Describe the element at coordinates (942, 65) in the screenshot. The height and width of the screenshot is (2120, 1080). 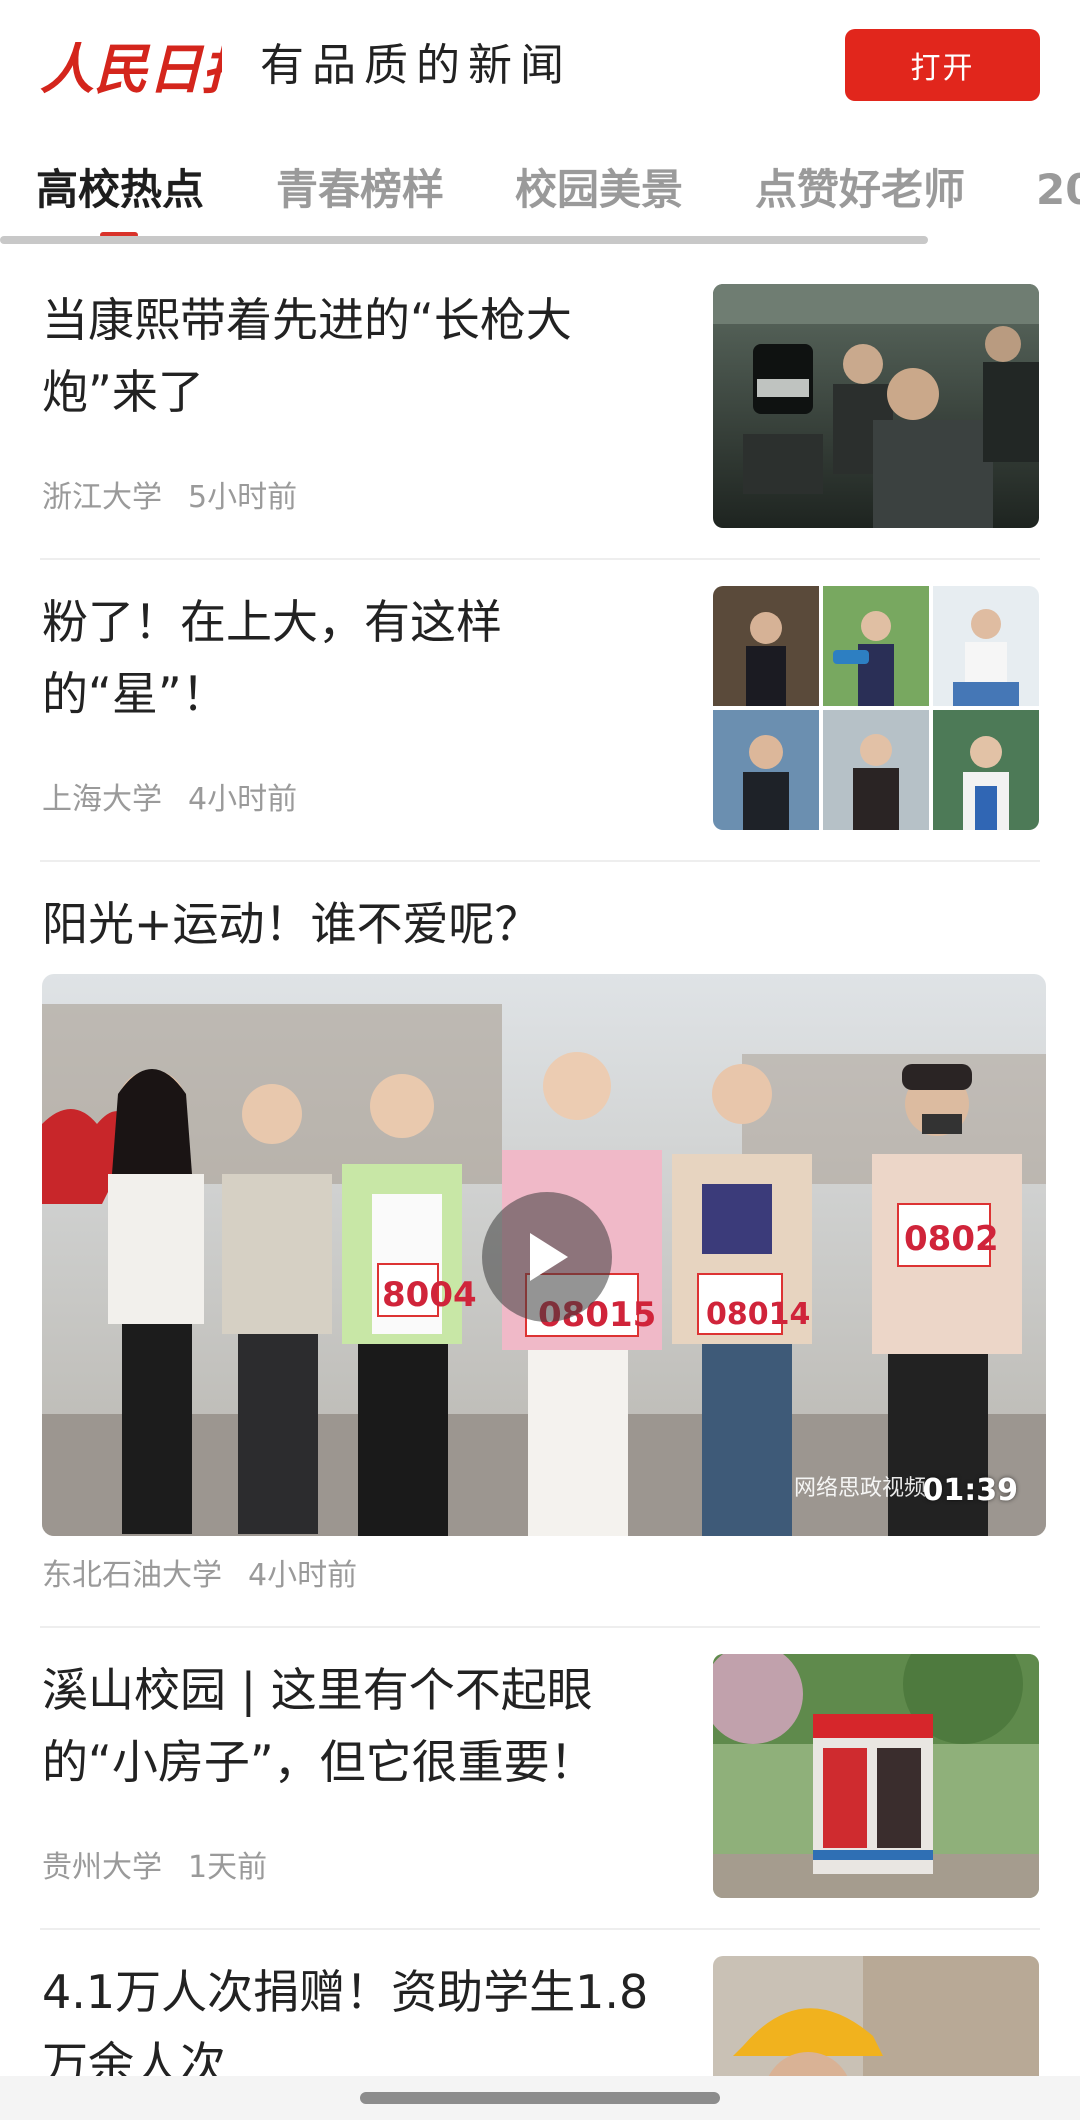
I see `open-app-button: 打开` at that location.